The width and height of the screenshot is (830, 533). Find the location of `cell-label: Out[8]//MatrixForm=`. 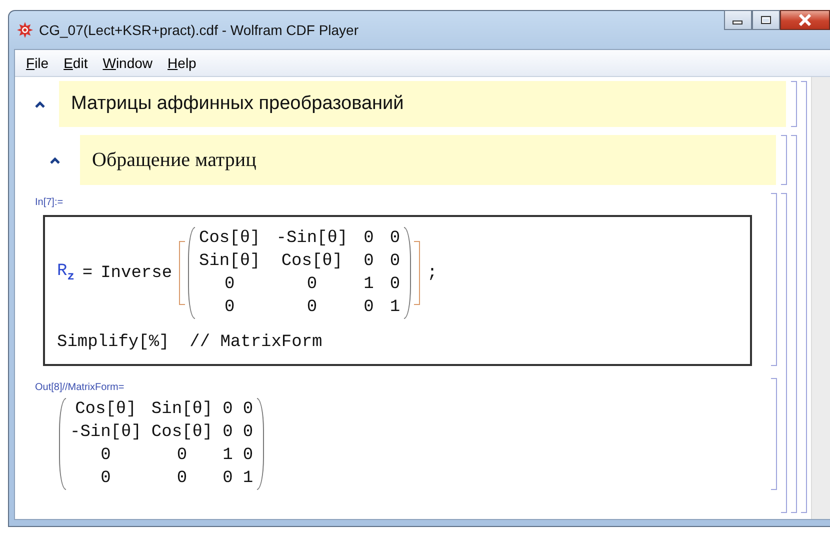

cell-label: Out[8]//MatrixForm= is located at coordinates (80, 388).